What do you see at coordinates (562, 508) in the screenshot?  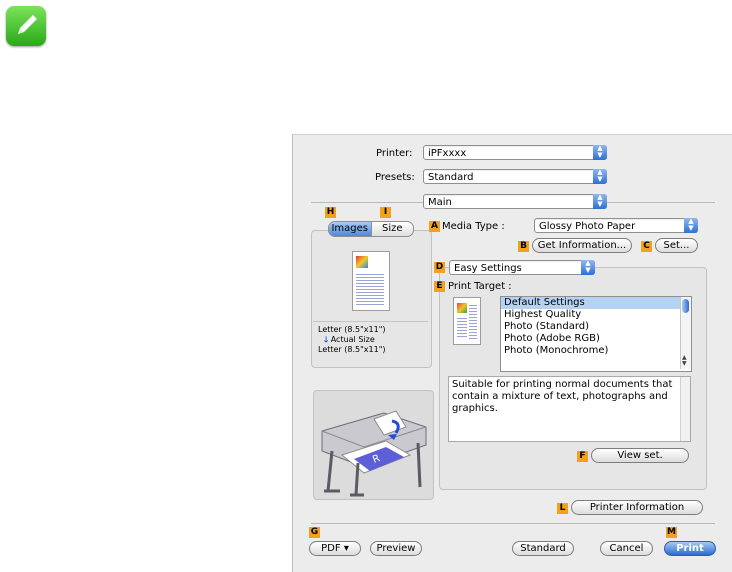 I see `tag-l: L` at bounding box center [562, 508].